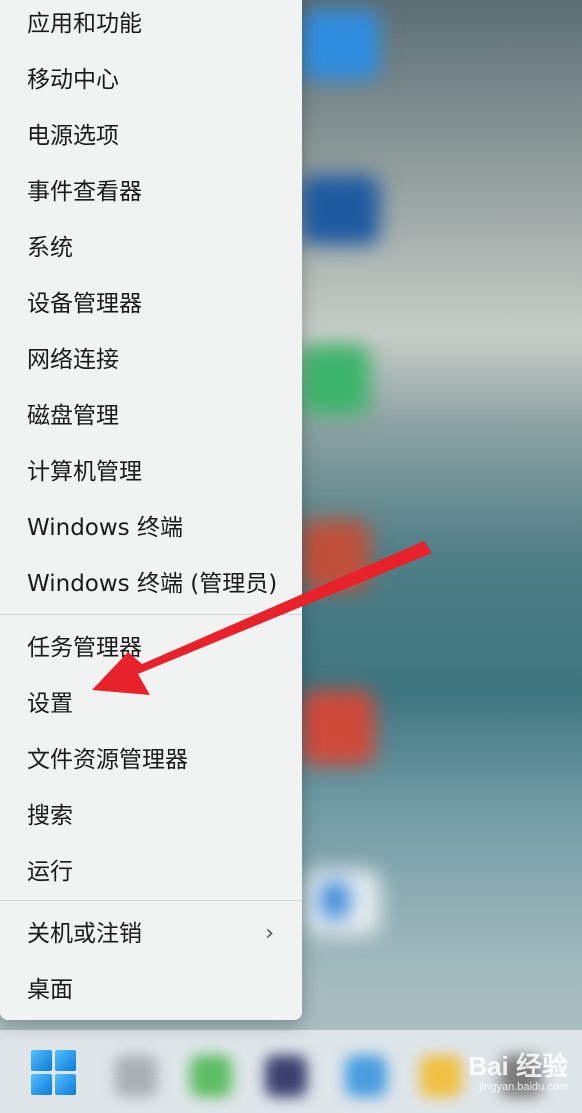 The height and width of the screenshot is (1113, 582). Describe the element at coordinates (151, 872) in the screenshot. I see `menu-item-run: 运行` at that location.